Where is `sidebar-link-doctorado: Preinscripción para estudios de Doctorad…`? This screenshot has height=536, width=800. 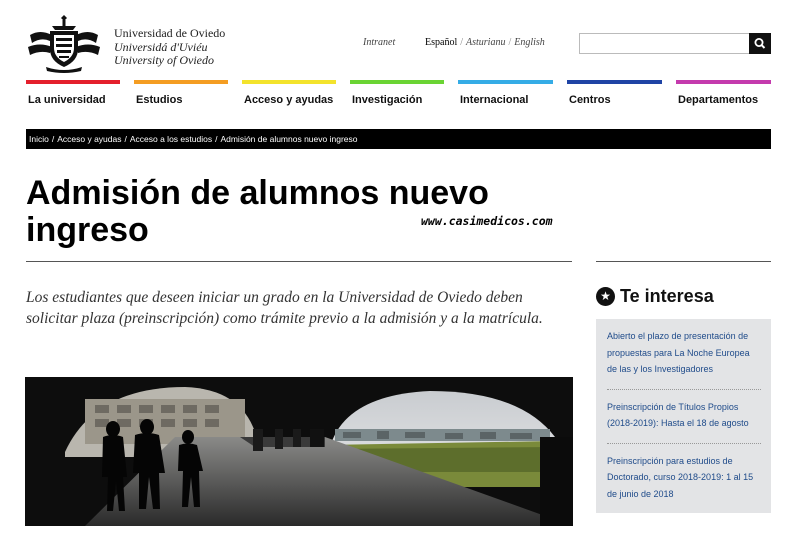
sidebar-link-doctorado: Preinscripción para estudios de Doctorad… is located at coordinates (684, 483).